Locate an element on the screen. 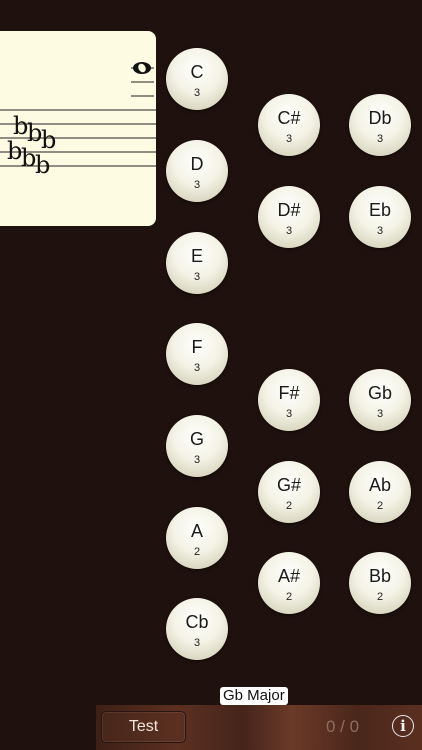  note-name: G# is located at coordinates (288, 485).